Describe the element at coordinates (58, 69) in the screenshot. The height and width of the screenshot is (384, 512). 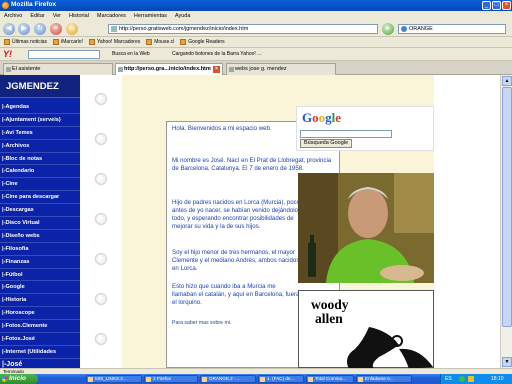
I see `tab-asistente: El asistente` at that location.